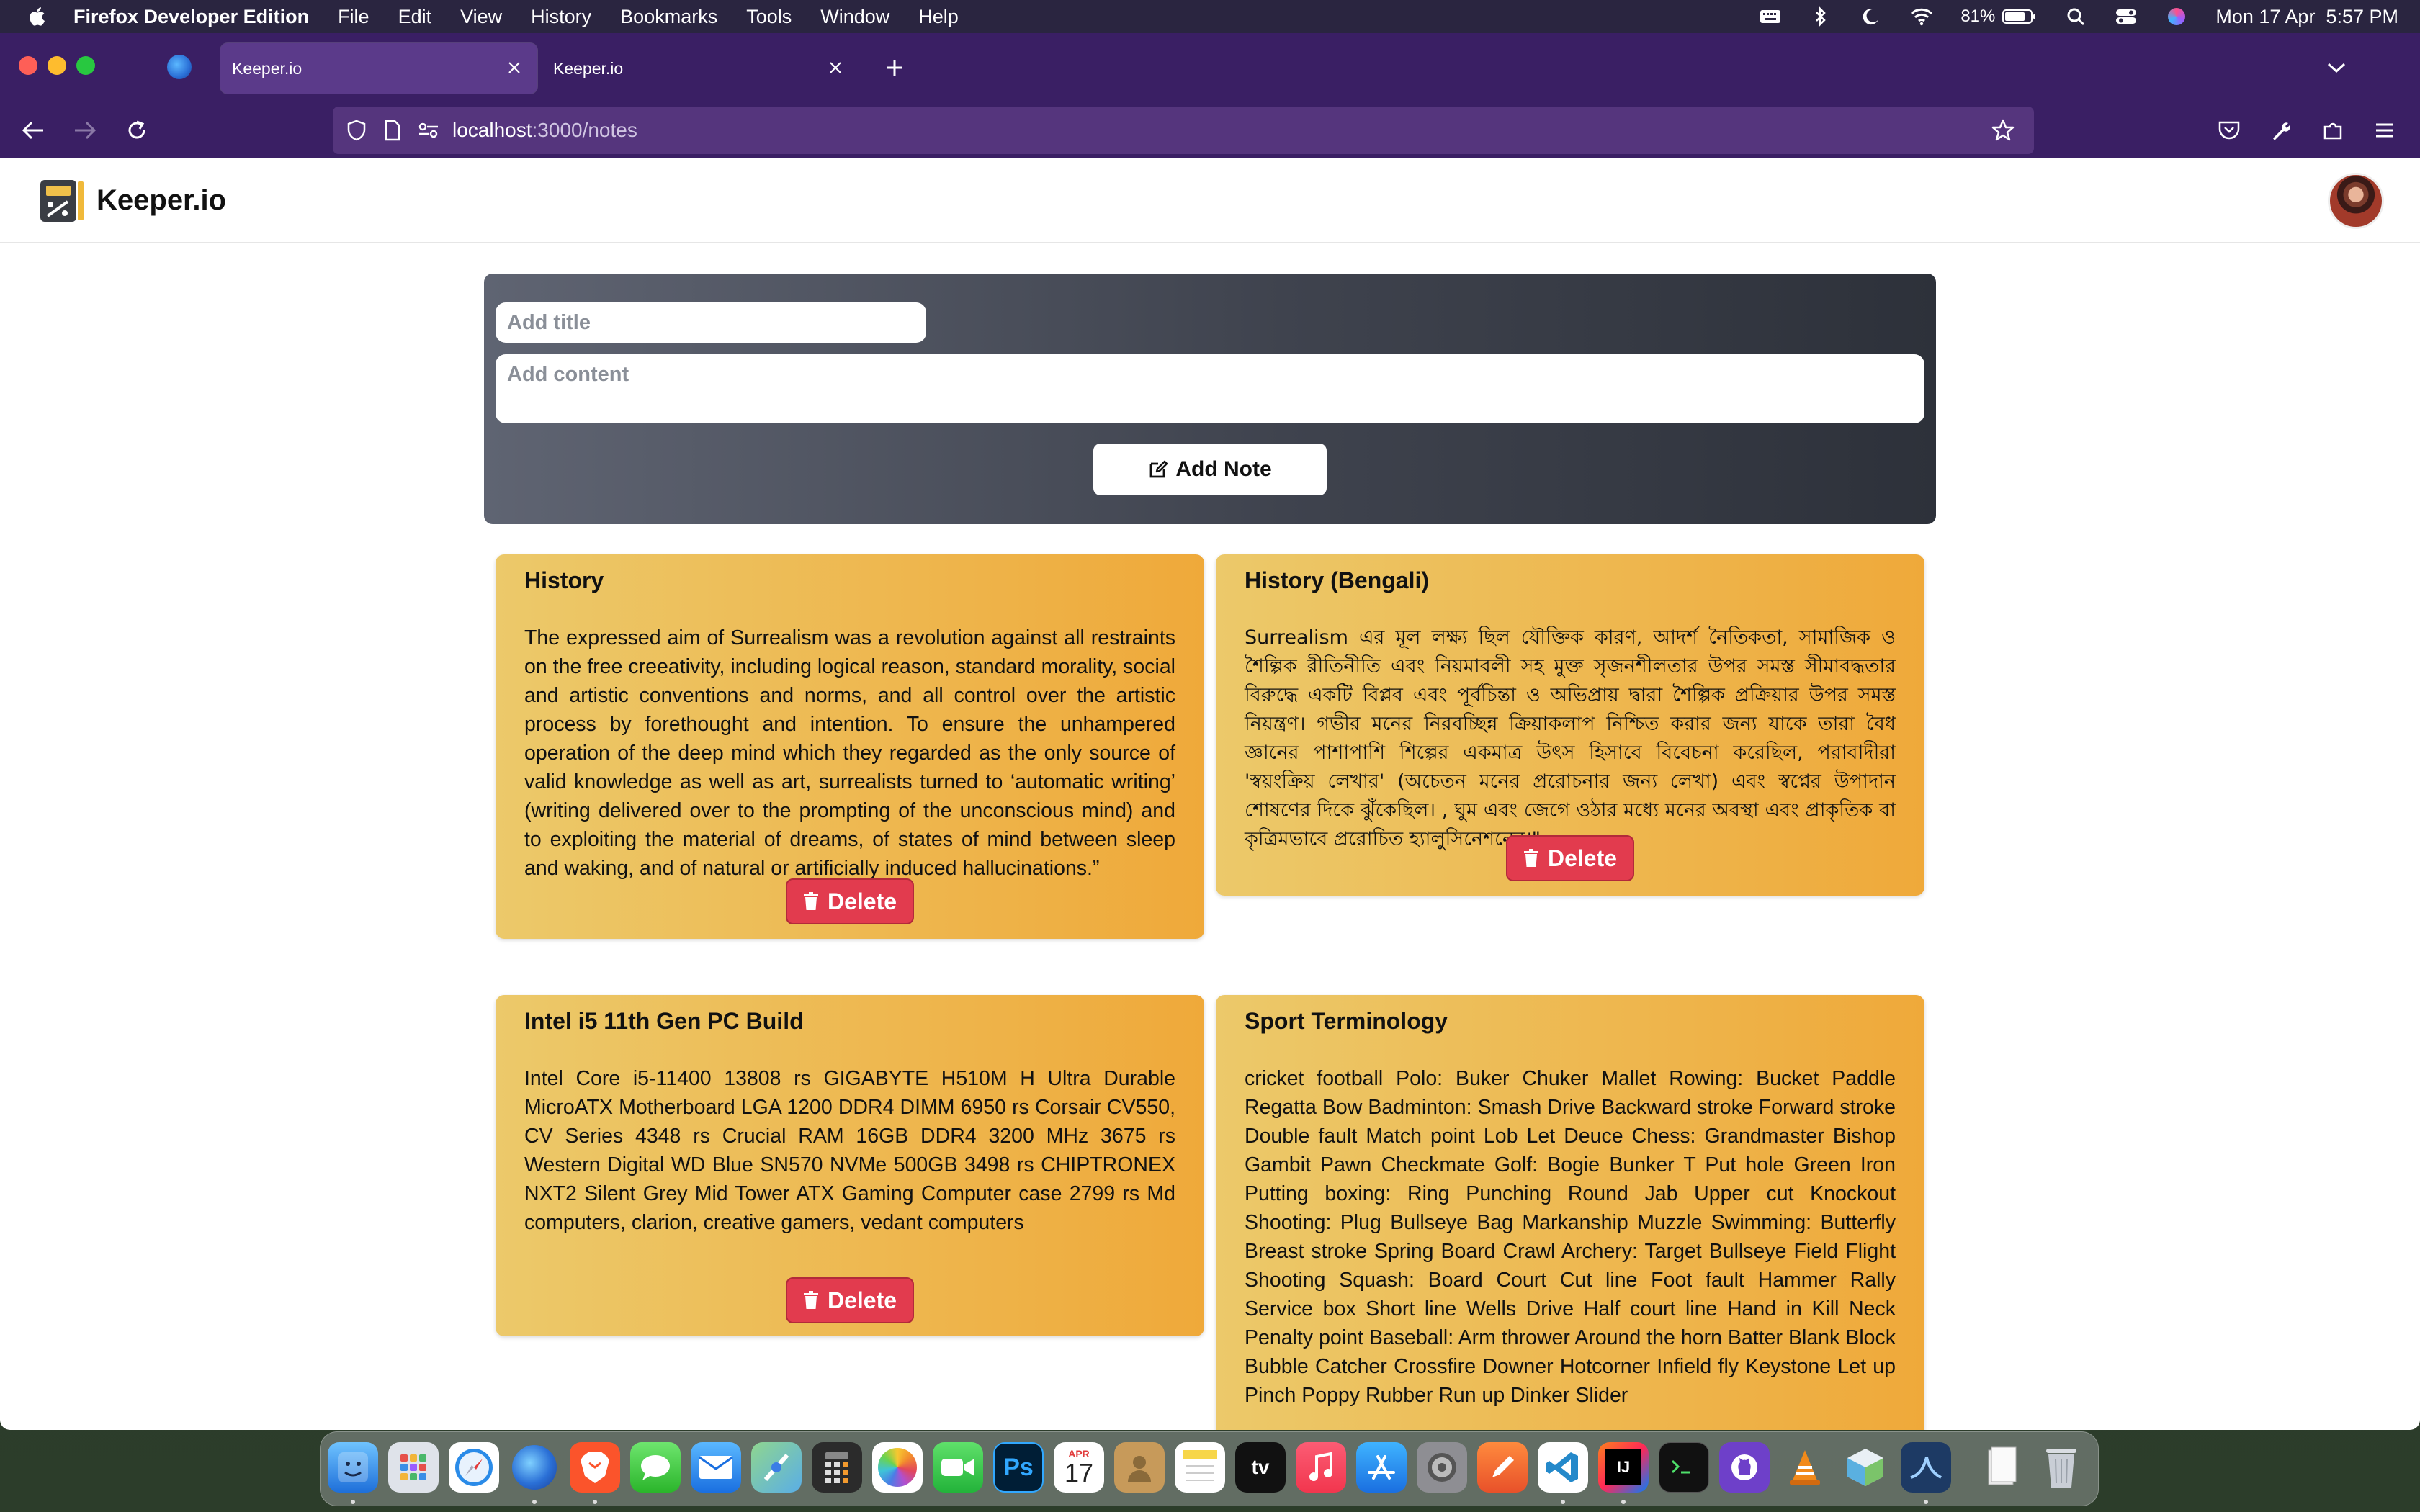  I want to click on app-header: Keeper.io, so click(1210, 200).